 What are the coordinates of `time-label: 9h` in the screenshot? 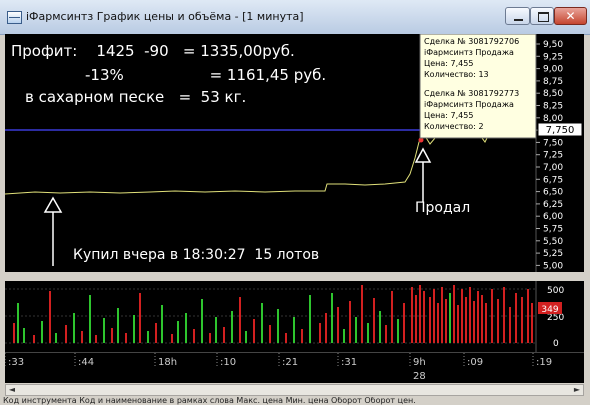 It's located at (419, 362).